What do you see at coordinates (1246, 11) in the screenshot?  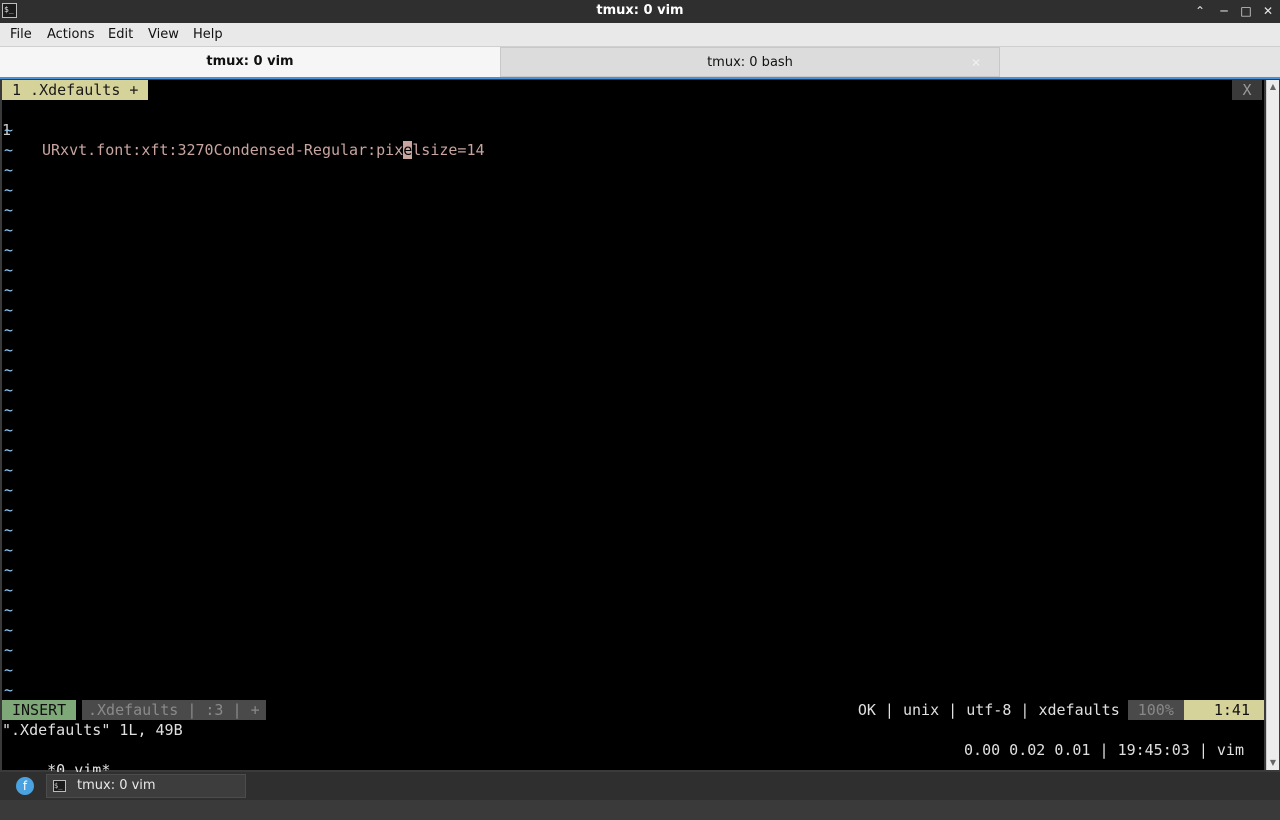 I see `maximize-icon: □` at bounding box center [1246, 11].